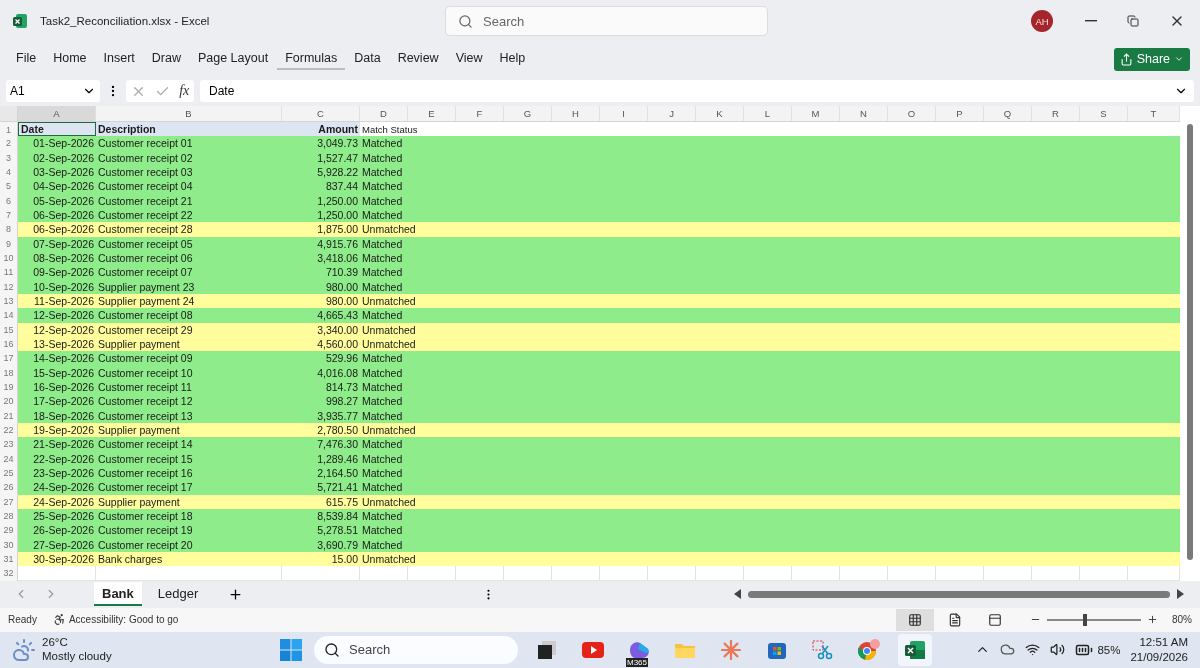 The height and width of the screenshot is (668, 1200). Describe the element at coordinates (1182, 619) in the screenshot. I see `zoom-level: 80%` at that location.